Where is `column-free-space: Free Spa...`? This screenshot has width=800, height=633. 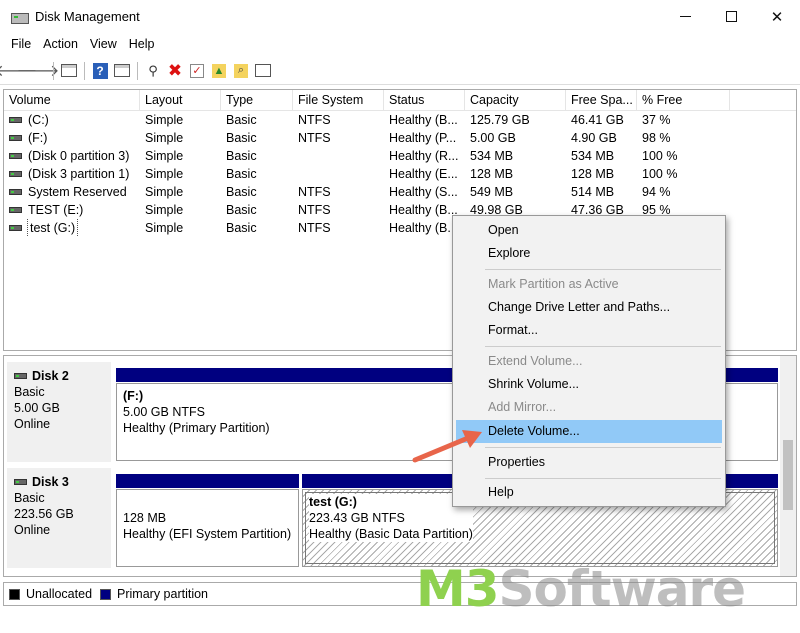 column-free-space: Free Spa... is located at coordinates (601, 100).